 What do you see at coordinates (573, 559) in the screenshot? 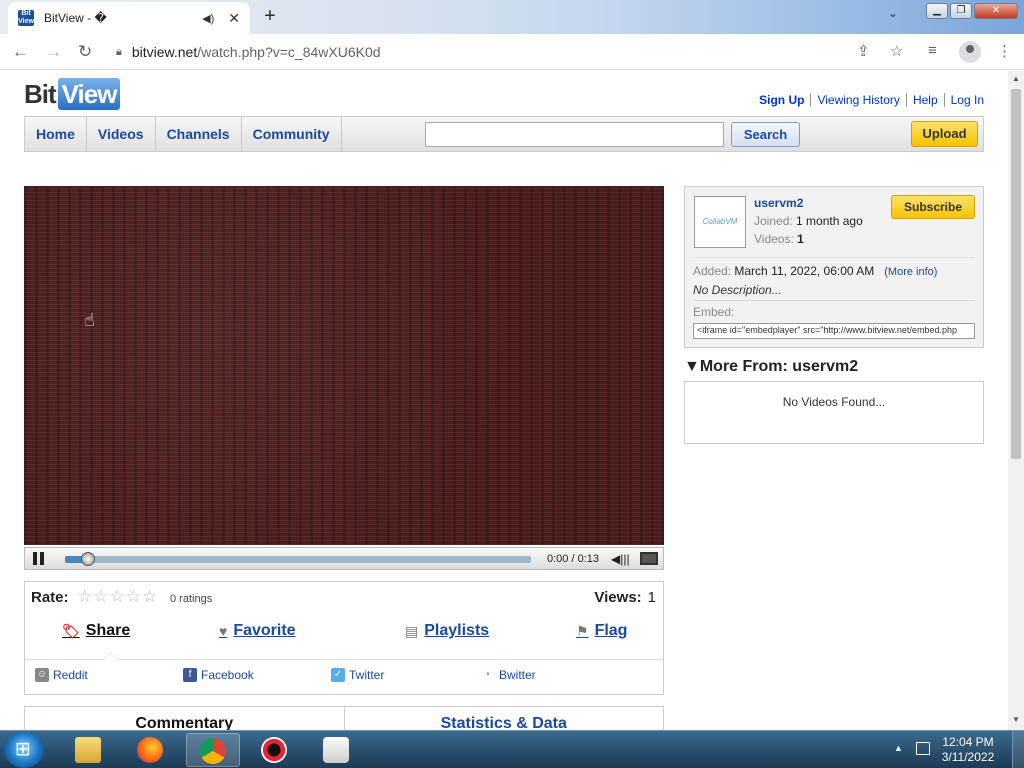
I see `time-display: 0:00 / 0:13` at bounding box center [573, 559].